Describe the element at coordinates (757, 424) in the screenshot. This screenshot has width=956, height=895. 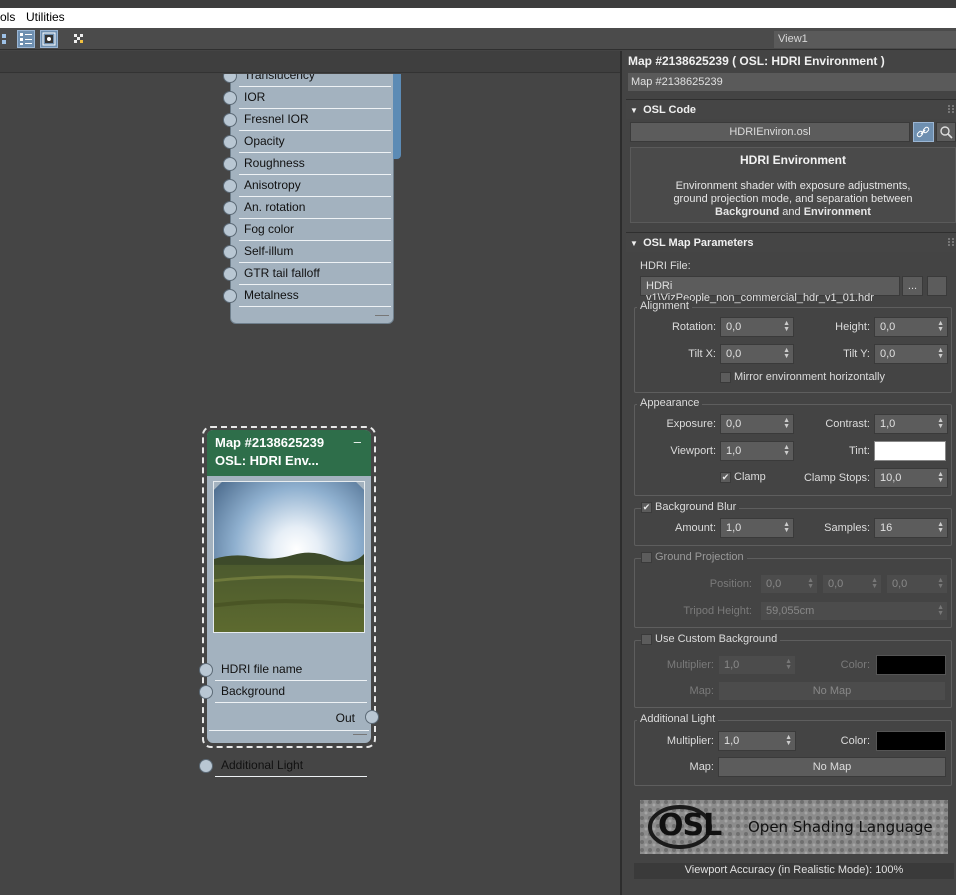
I see `exposure-spinner: 0,0 ▲ ▼` at that location.